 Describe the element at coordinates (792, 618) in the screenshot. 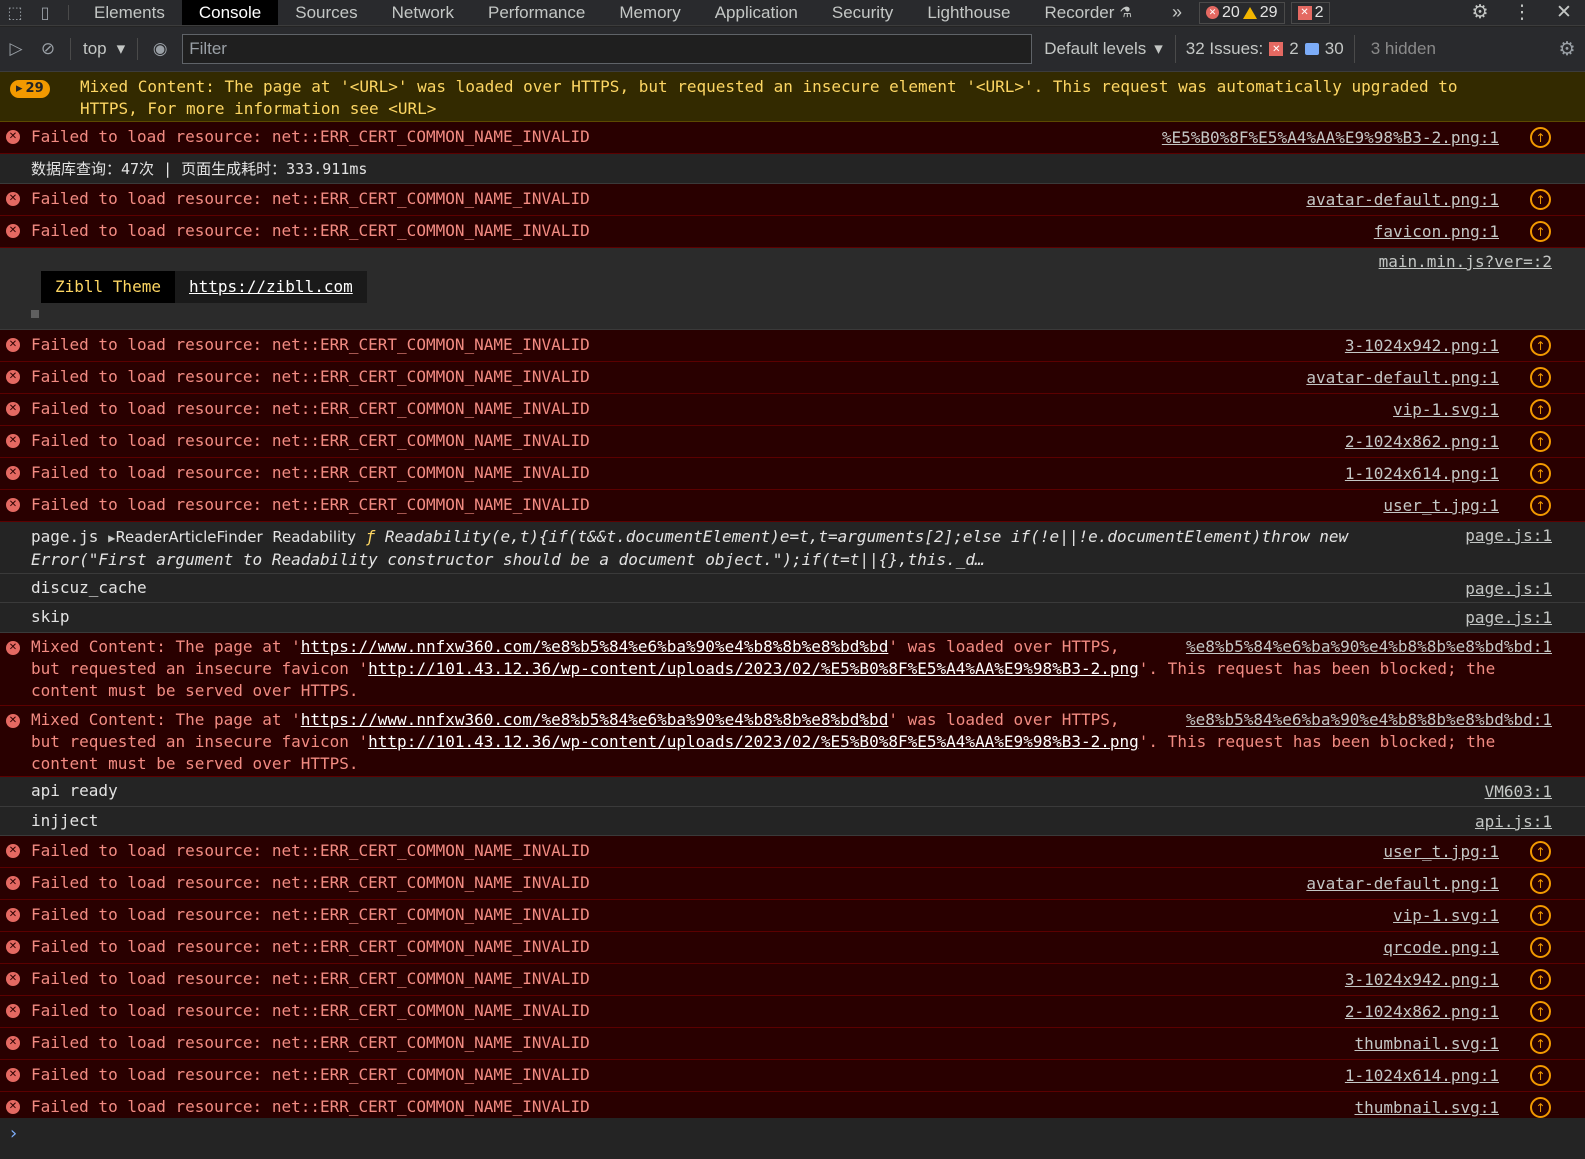

I see `console-log-row: skip page.js:1` at that location.